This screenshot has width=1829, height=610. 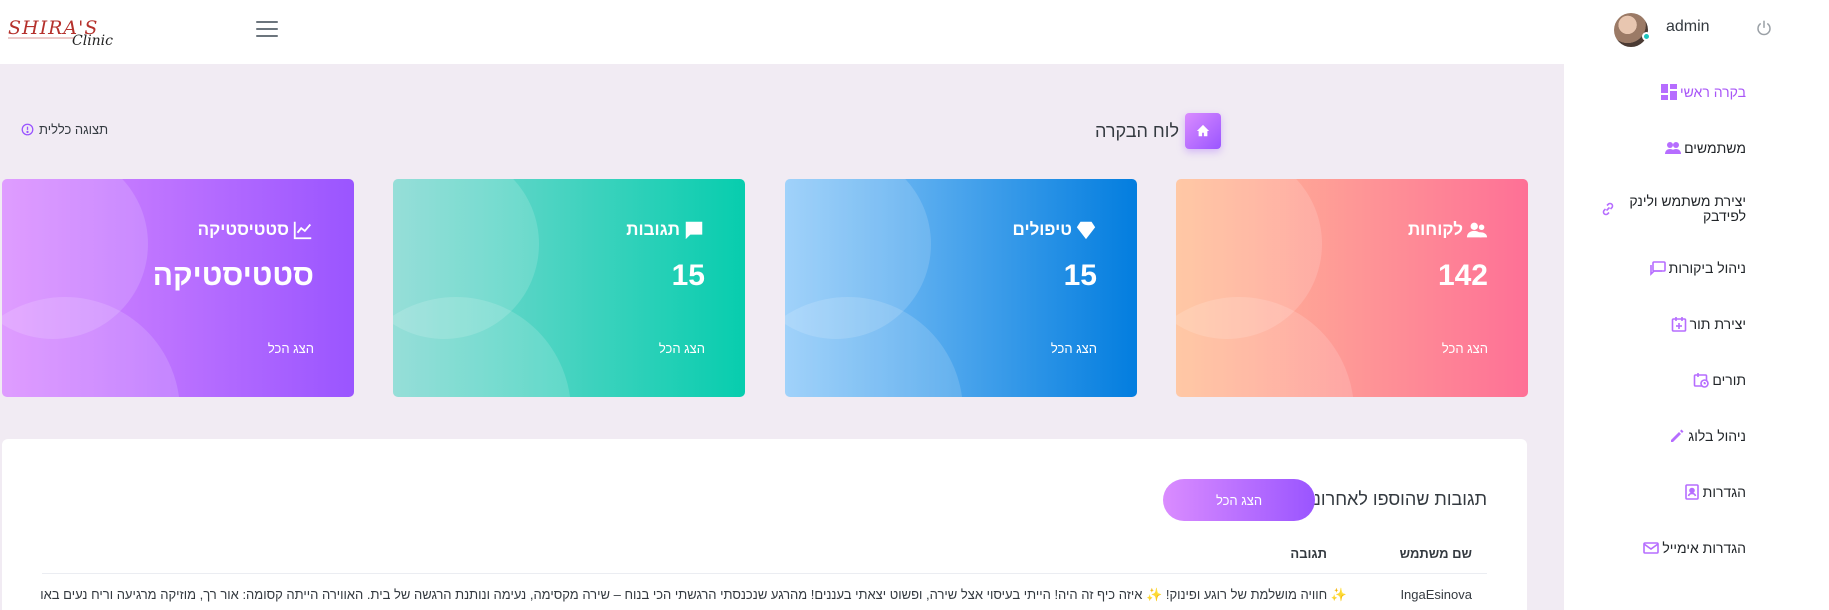 I want to click on stat-card-clients: לקוחות 142 הצג הכל, so click(x=1352, y=288).